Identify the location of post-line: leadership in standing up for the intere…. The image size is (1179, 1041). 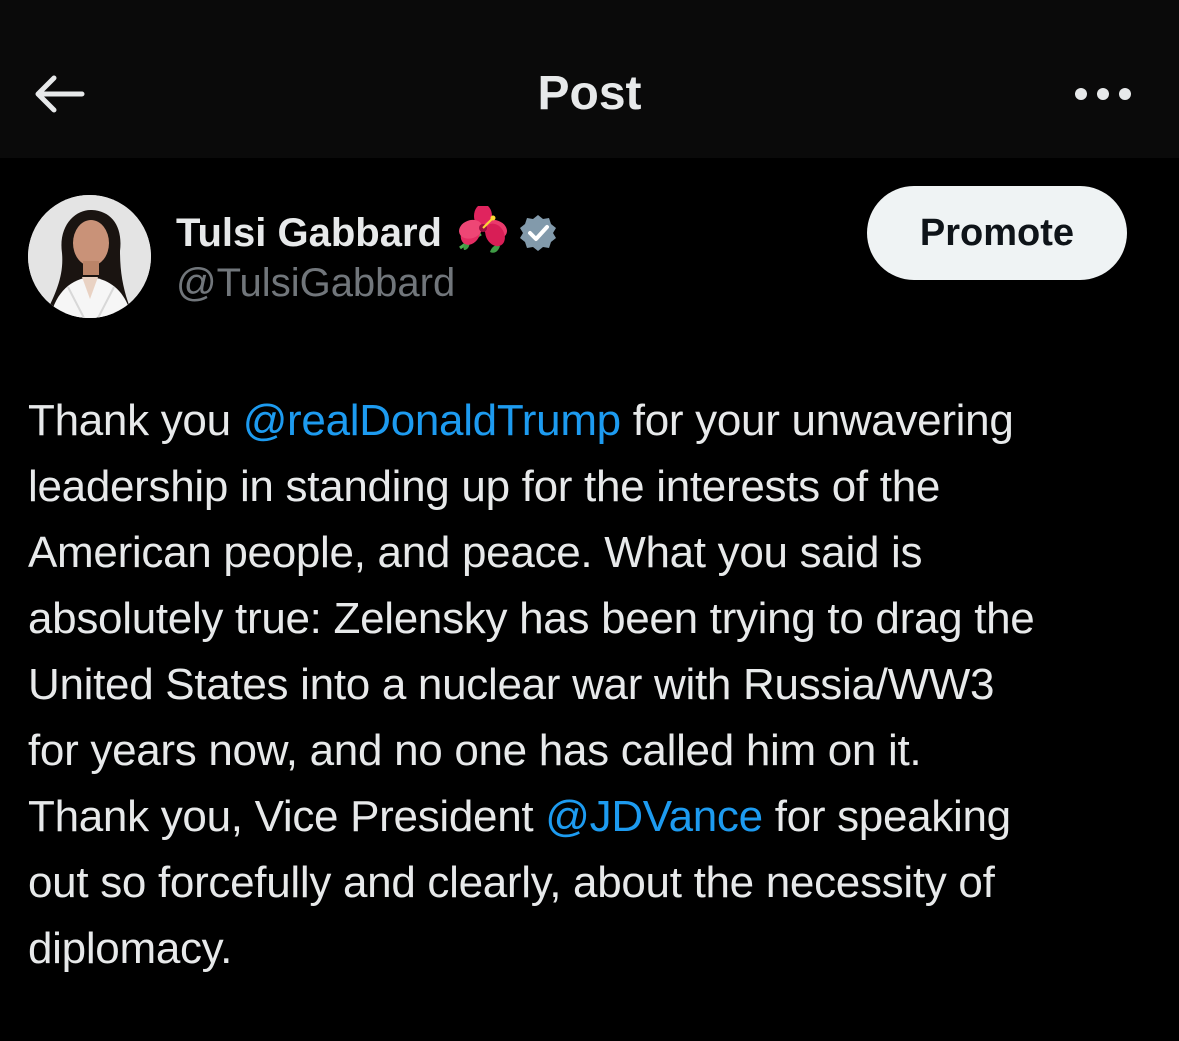
(484, 486).